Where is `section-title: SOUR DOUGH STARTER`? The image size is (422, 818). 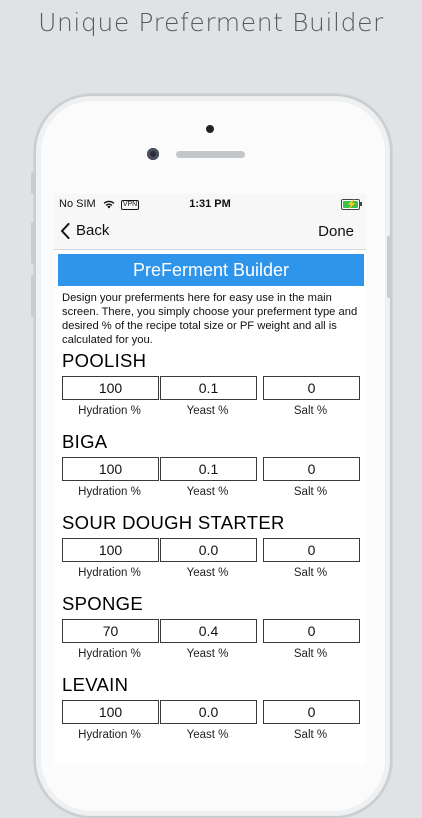
section-title: SOUR DOUGH STARTER is located at coordinates (173, 522).